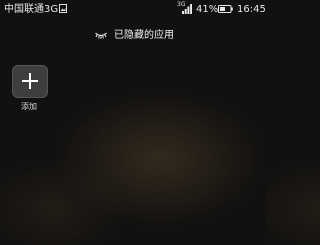  What do you see at coordinates (63, 8) in the screenshot?
I see `image-notification-icon` at bounding box center [63, 8].